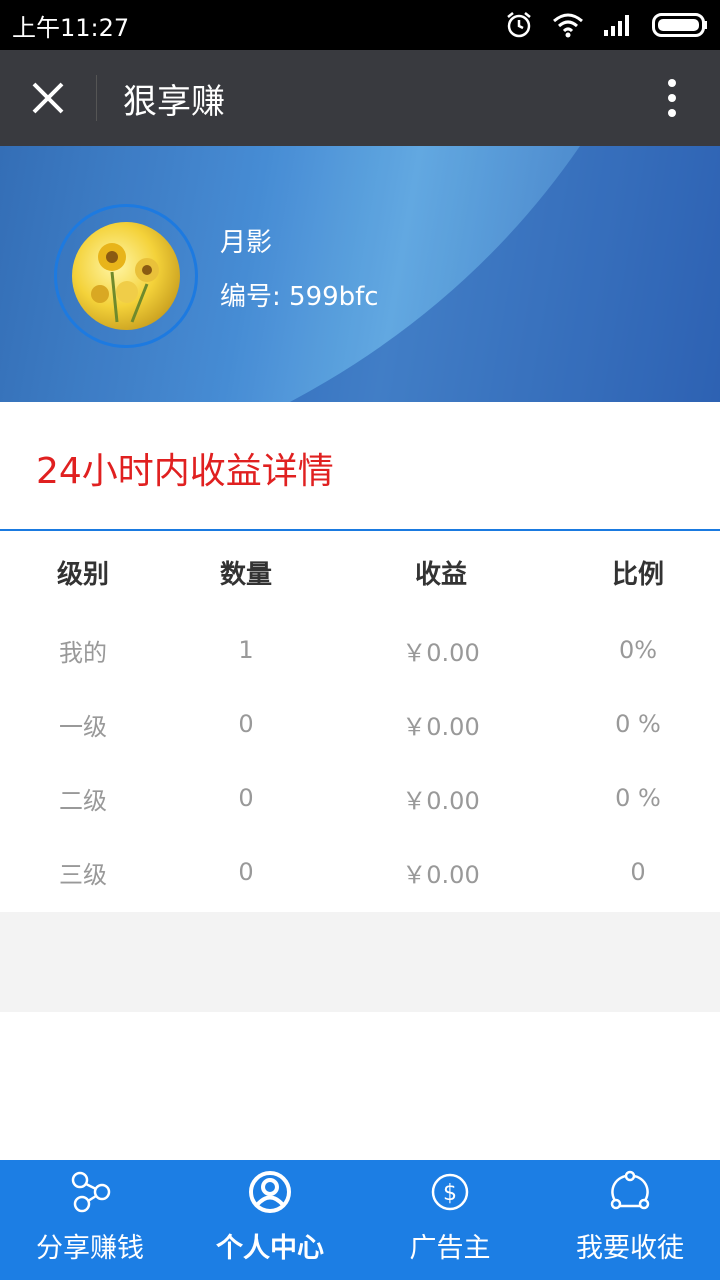 Image resolution: width=720 pixels, height=1280 pixels. I want to click on more-button, so click(672, 98).